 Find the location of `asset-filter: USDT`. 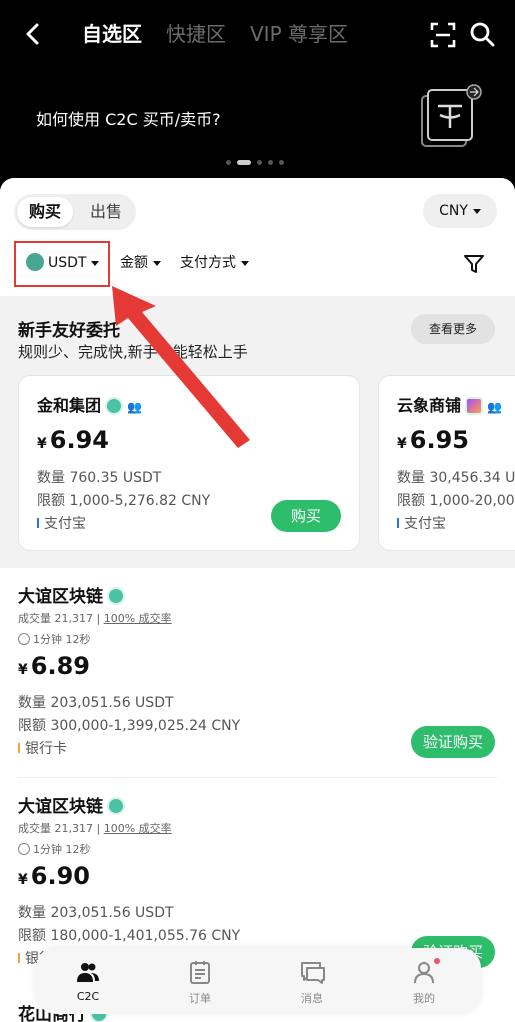

asset-filter: USDT is located at coordinates (63, 263).